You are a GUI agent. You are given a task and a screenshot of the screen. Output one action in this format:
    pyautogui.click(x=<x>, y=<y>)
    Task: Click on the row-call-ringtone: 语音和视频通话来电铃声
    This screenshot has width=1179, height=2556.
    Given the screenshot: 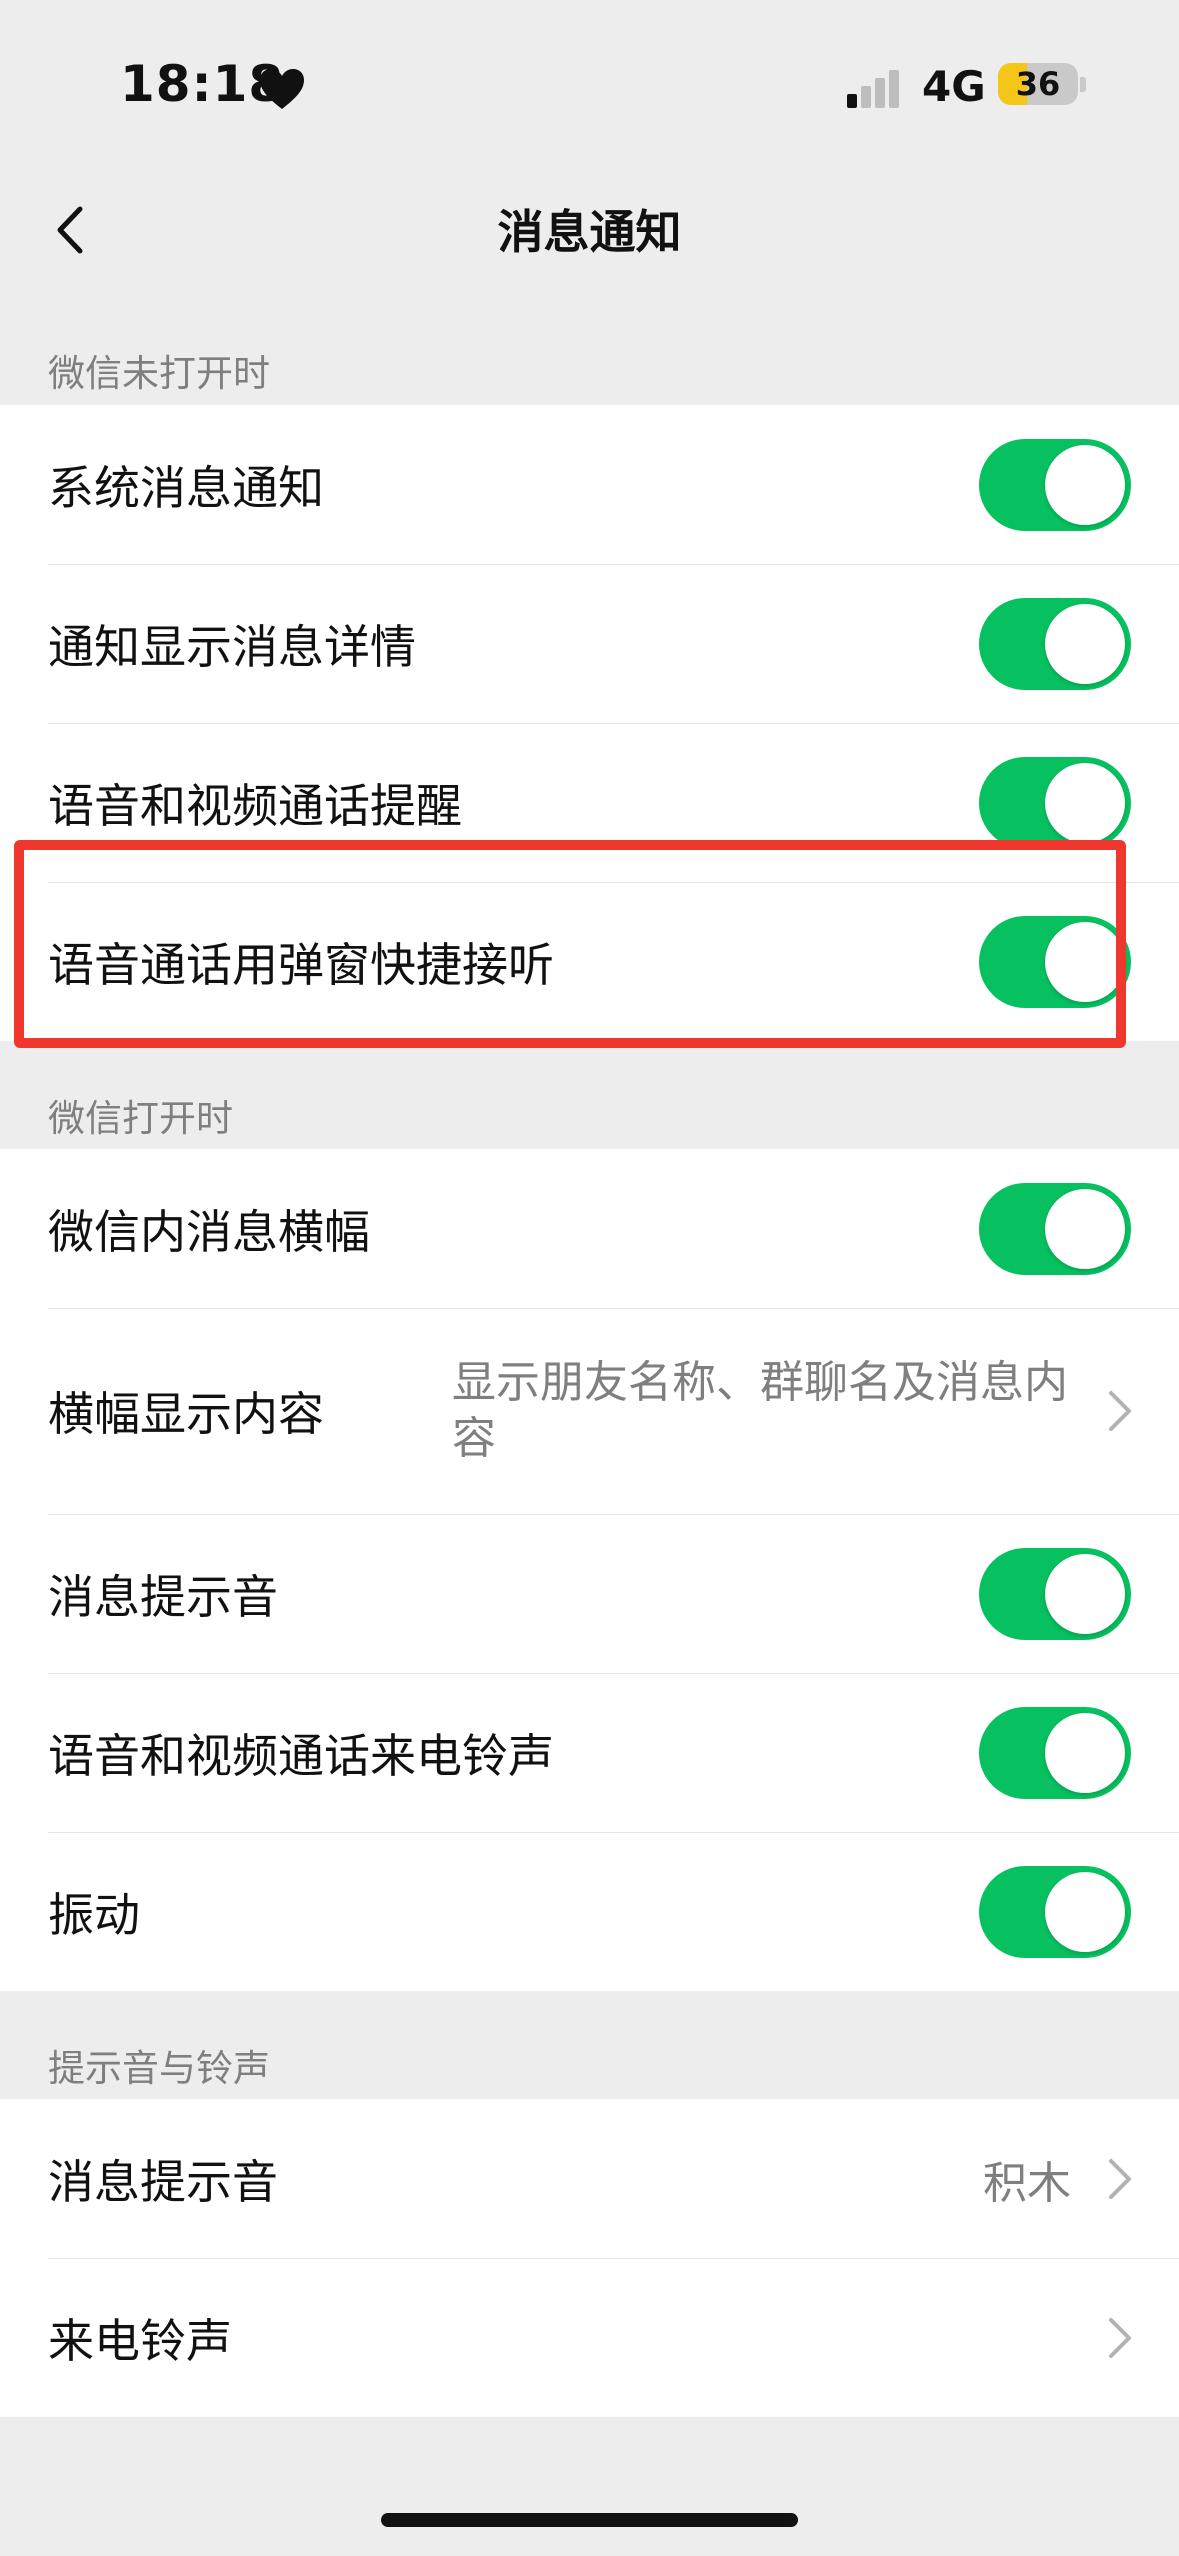 What is the action you would take?
    pyautogui.click(x=589, y=1752)
    